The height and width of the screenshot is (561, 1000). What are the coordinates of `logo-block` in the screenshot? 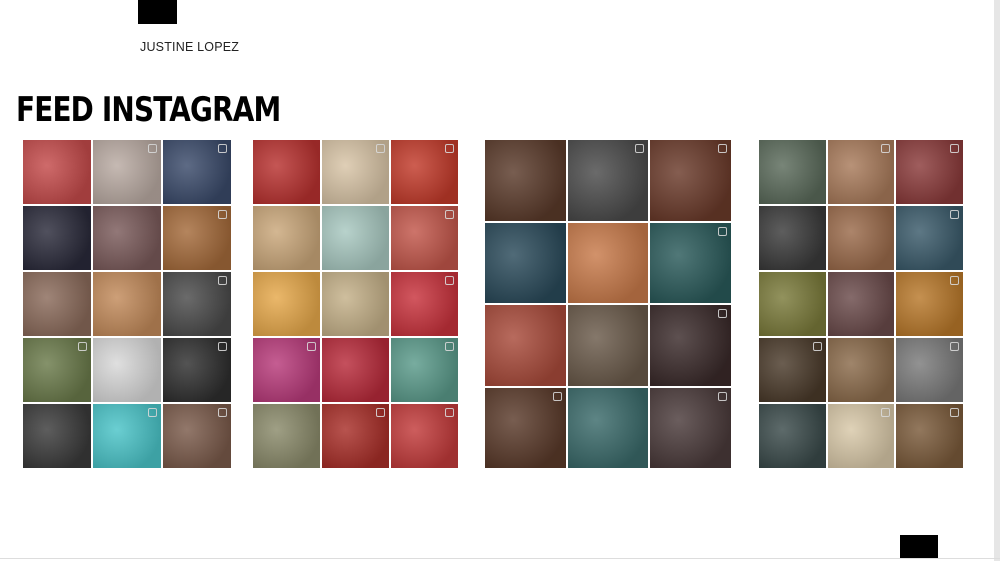 It's located at (157, 12).